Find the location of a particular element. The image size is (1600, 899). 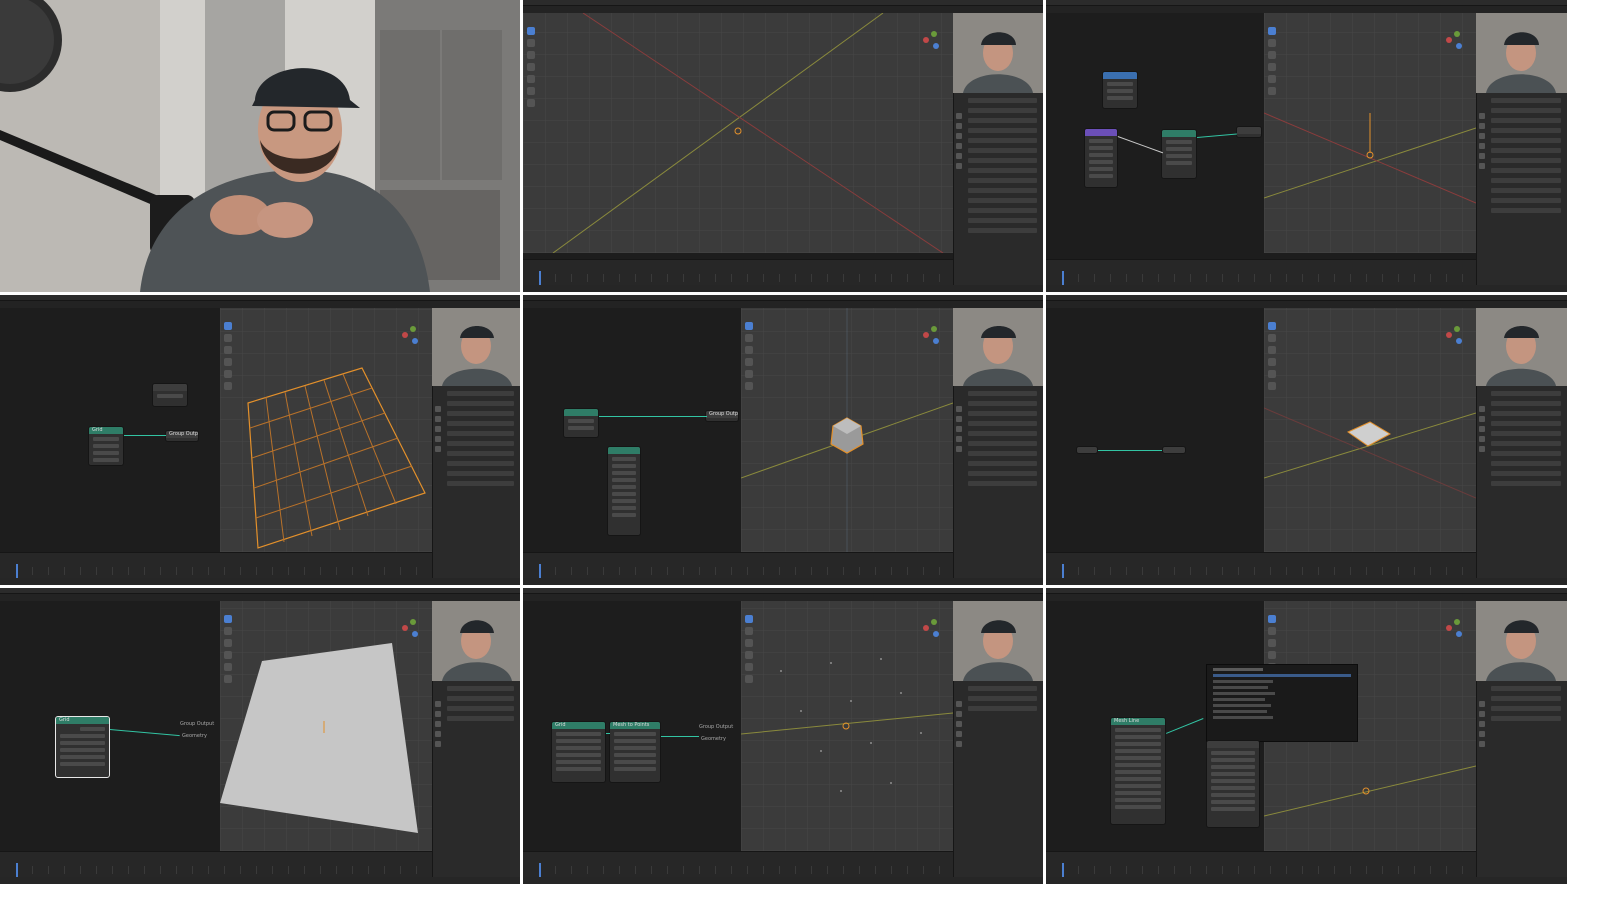

small-plane-mesh is located at coordinates (1370, 453).